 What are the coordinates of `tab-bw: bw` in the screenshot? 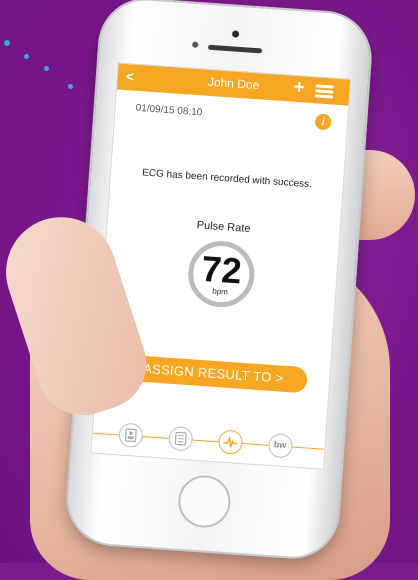 It's located at (281, 446).